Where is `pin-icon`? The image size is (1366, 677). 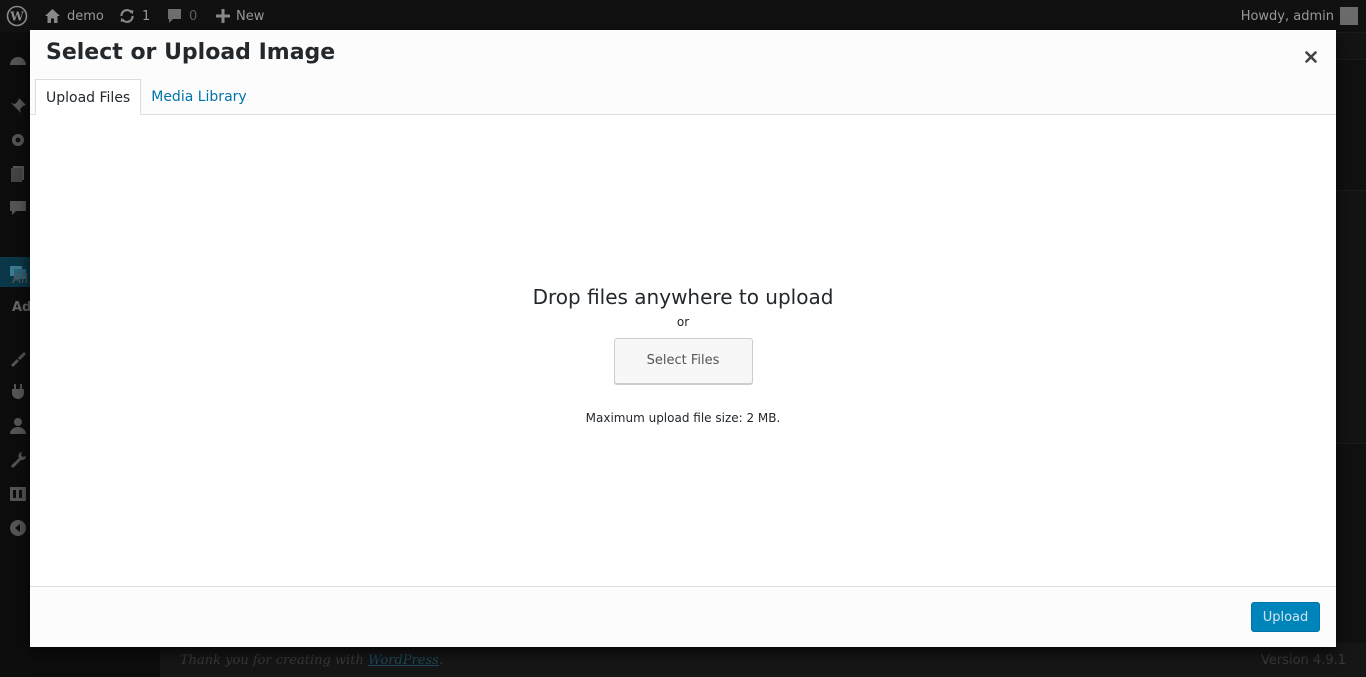 pin-icon is located at coordinates (18, 106).